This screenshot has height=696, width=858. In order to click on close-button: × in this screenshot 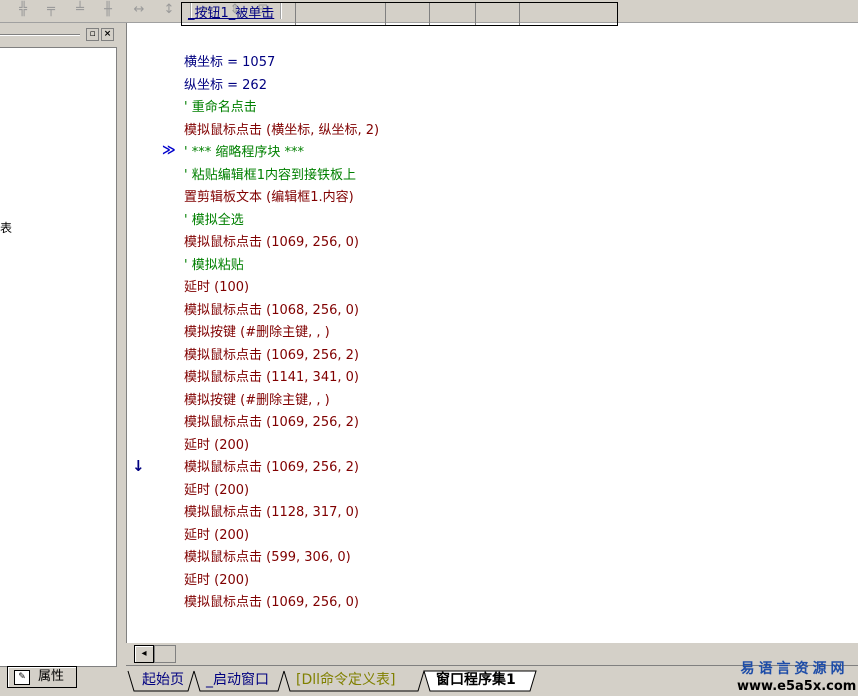, I will do `click(107, 34)`.